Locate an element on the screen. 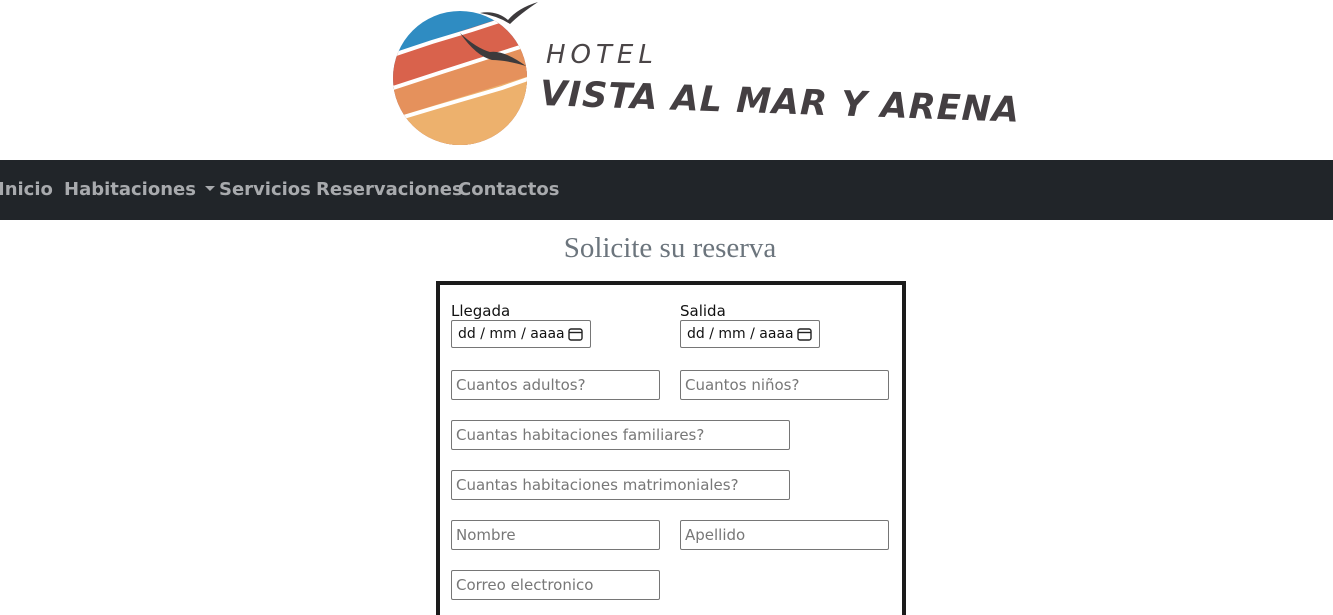 Image resolution: width=1333 pixels, height=615 pixels. hotel-logo: HOTEL VISTA AL MAR Y ARENA is located at coordinates (706, 75).